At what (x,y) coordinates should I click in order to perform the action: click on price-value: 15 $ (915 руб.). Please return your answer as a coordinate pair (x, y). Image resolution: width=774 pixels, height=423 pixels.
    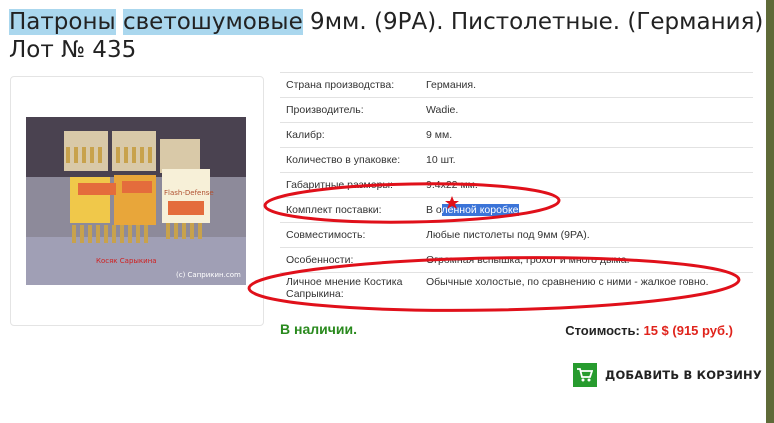
    Looking at the image, I should click on (688, 330).